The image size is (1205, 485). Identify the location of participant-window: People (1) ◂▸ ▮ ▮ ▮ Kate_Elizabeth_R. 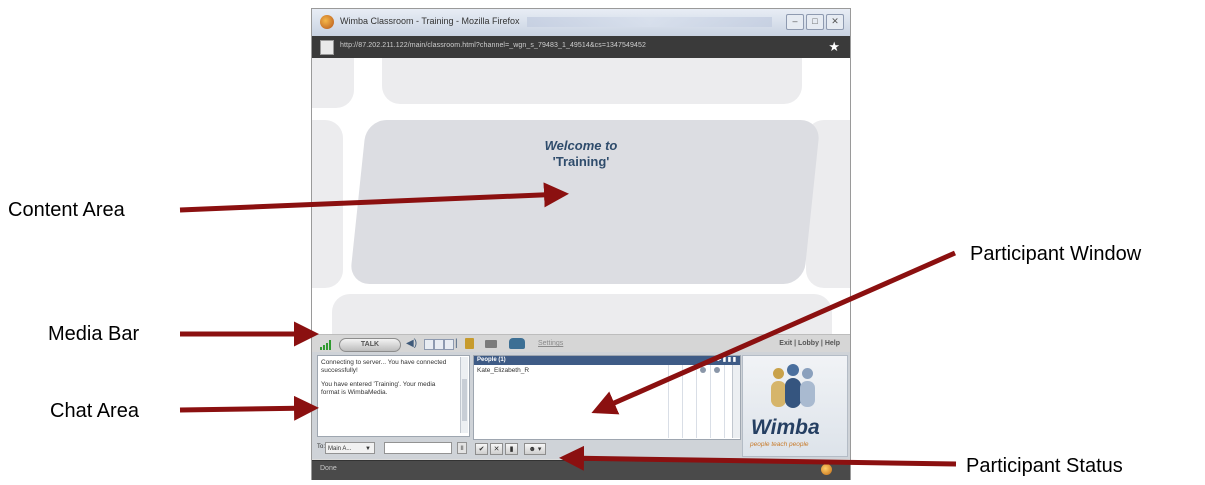
(607, 397).